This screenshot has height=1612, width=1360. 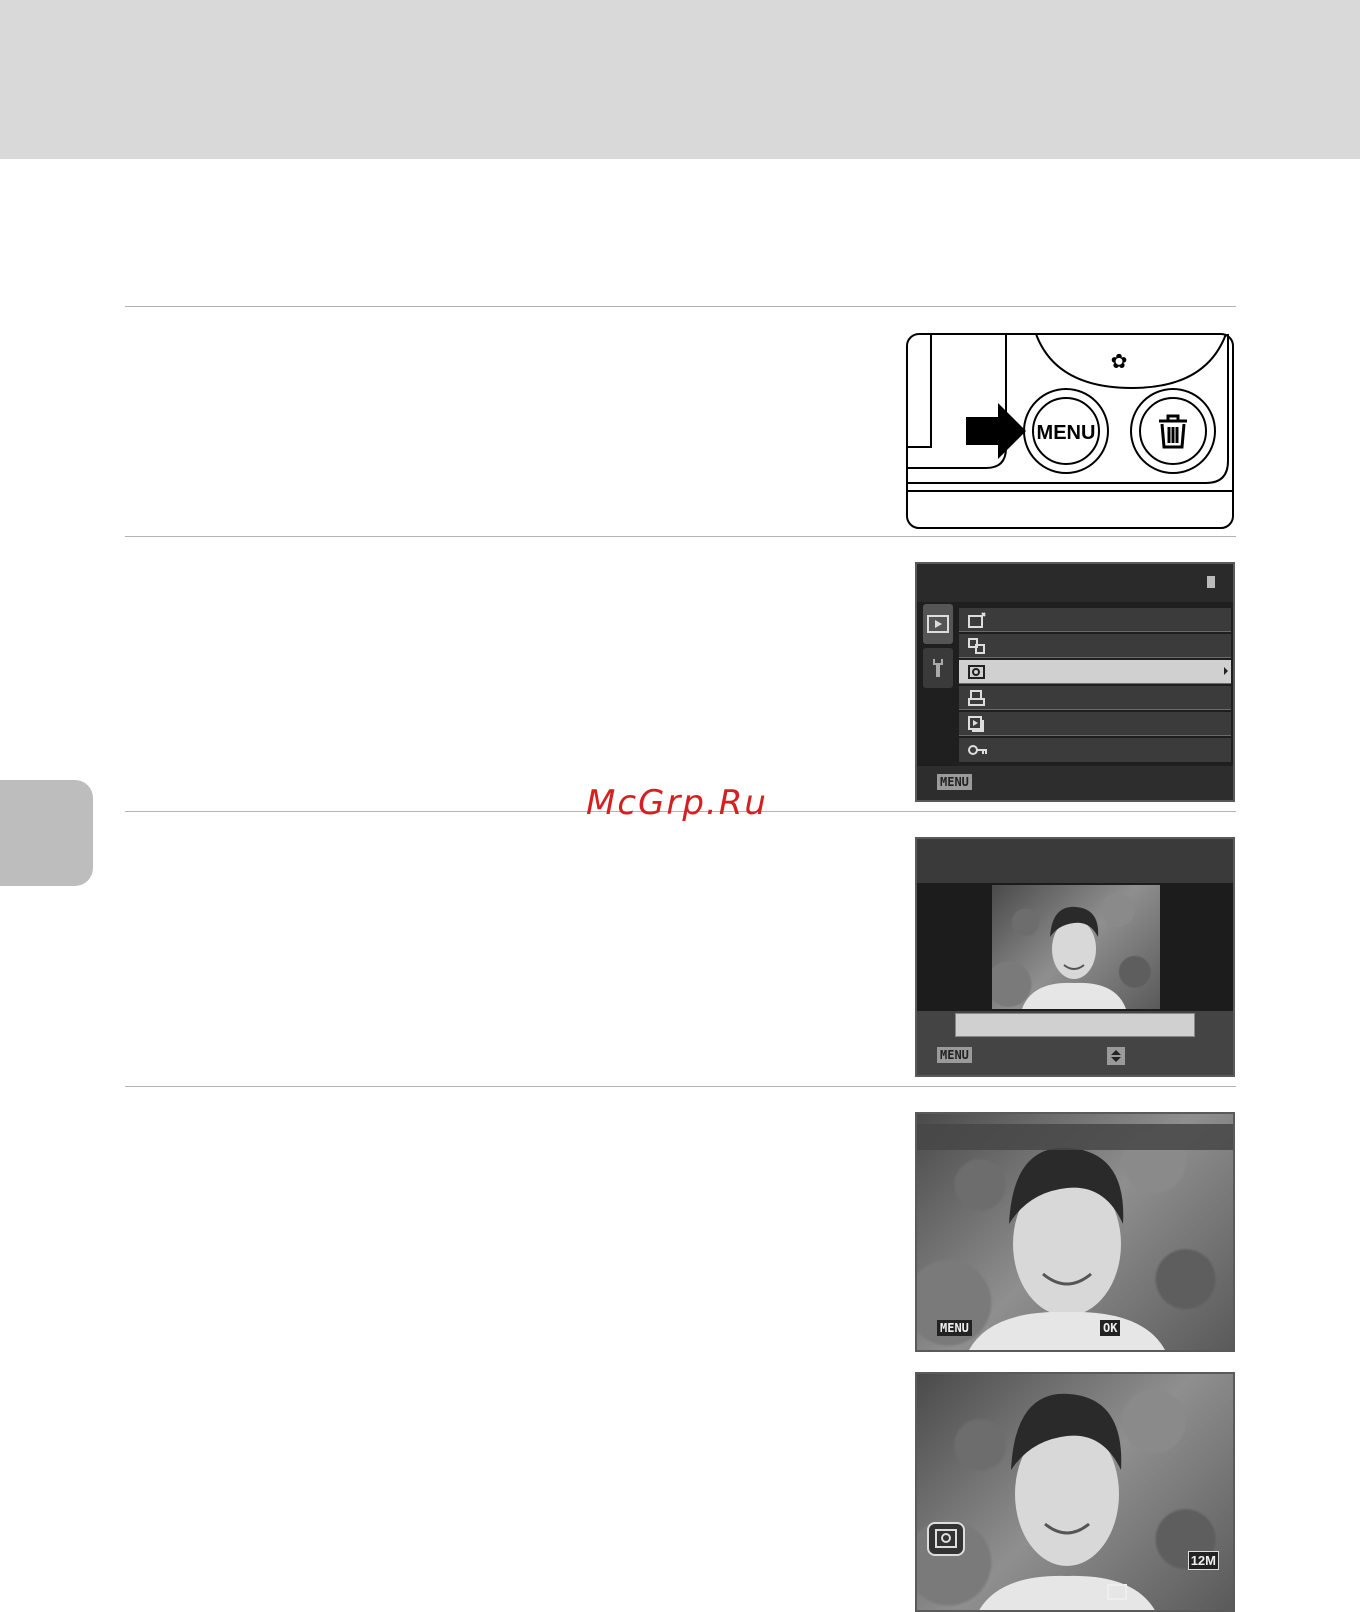 What do you see at coordinates (1095, 750) in the screenshot?
I see `menu-item-protect` at bounding box center [1095, 750].